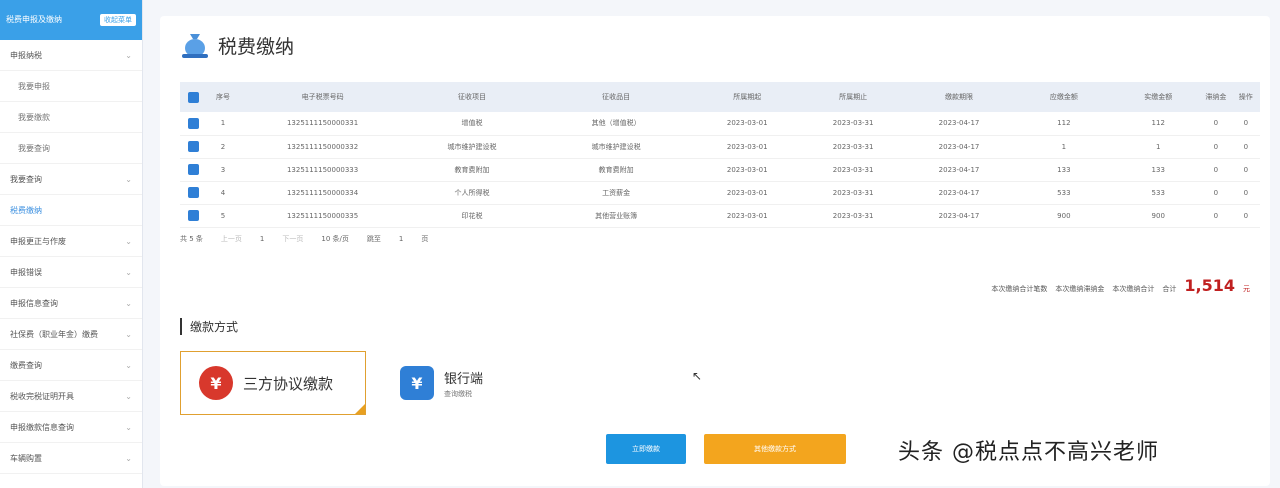  Describe the element at coordinates (322, 97) in the screenshot. I see `column-header: 电子税票号码` at that location.